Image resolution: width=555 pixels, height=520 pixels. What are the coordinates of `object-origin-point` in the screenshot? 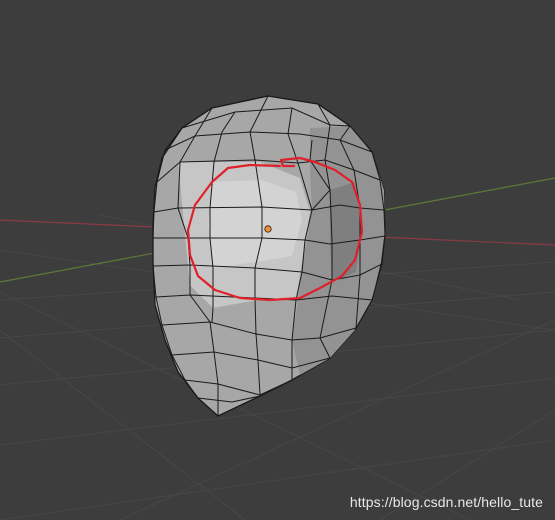 It's located at (268, 229).